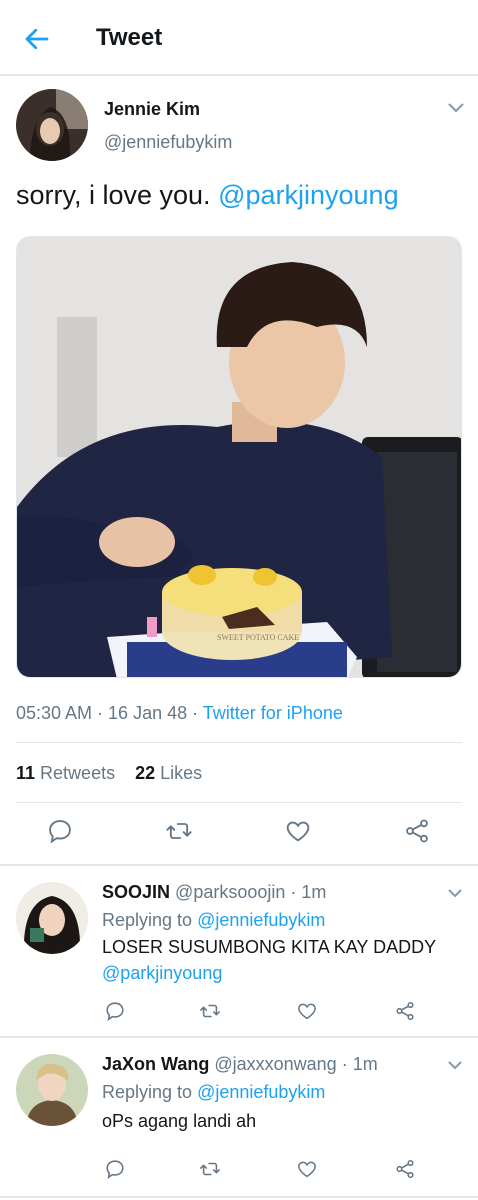  I want to click on reply-author-name: SOOJIN, so click(136, 892).